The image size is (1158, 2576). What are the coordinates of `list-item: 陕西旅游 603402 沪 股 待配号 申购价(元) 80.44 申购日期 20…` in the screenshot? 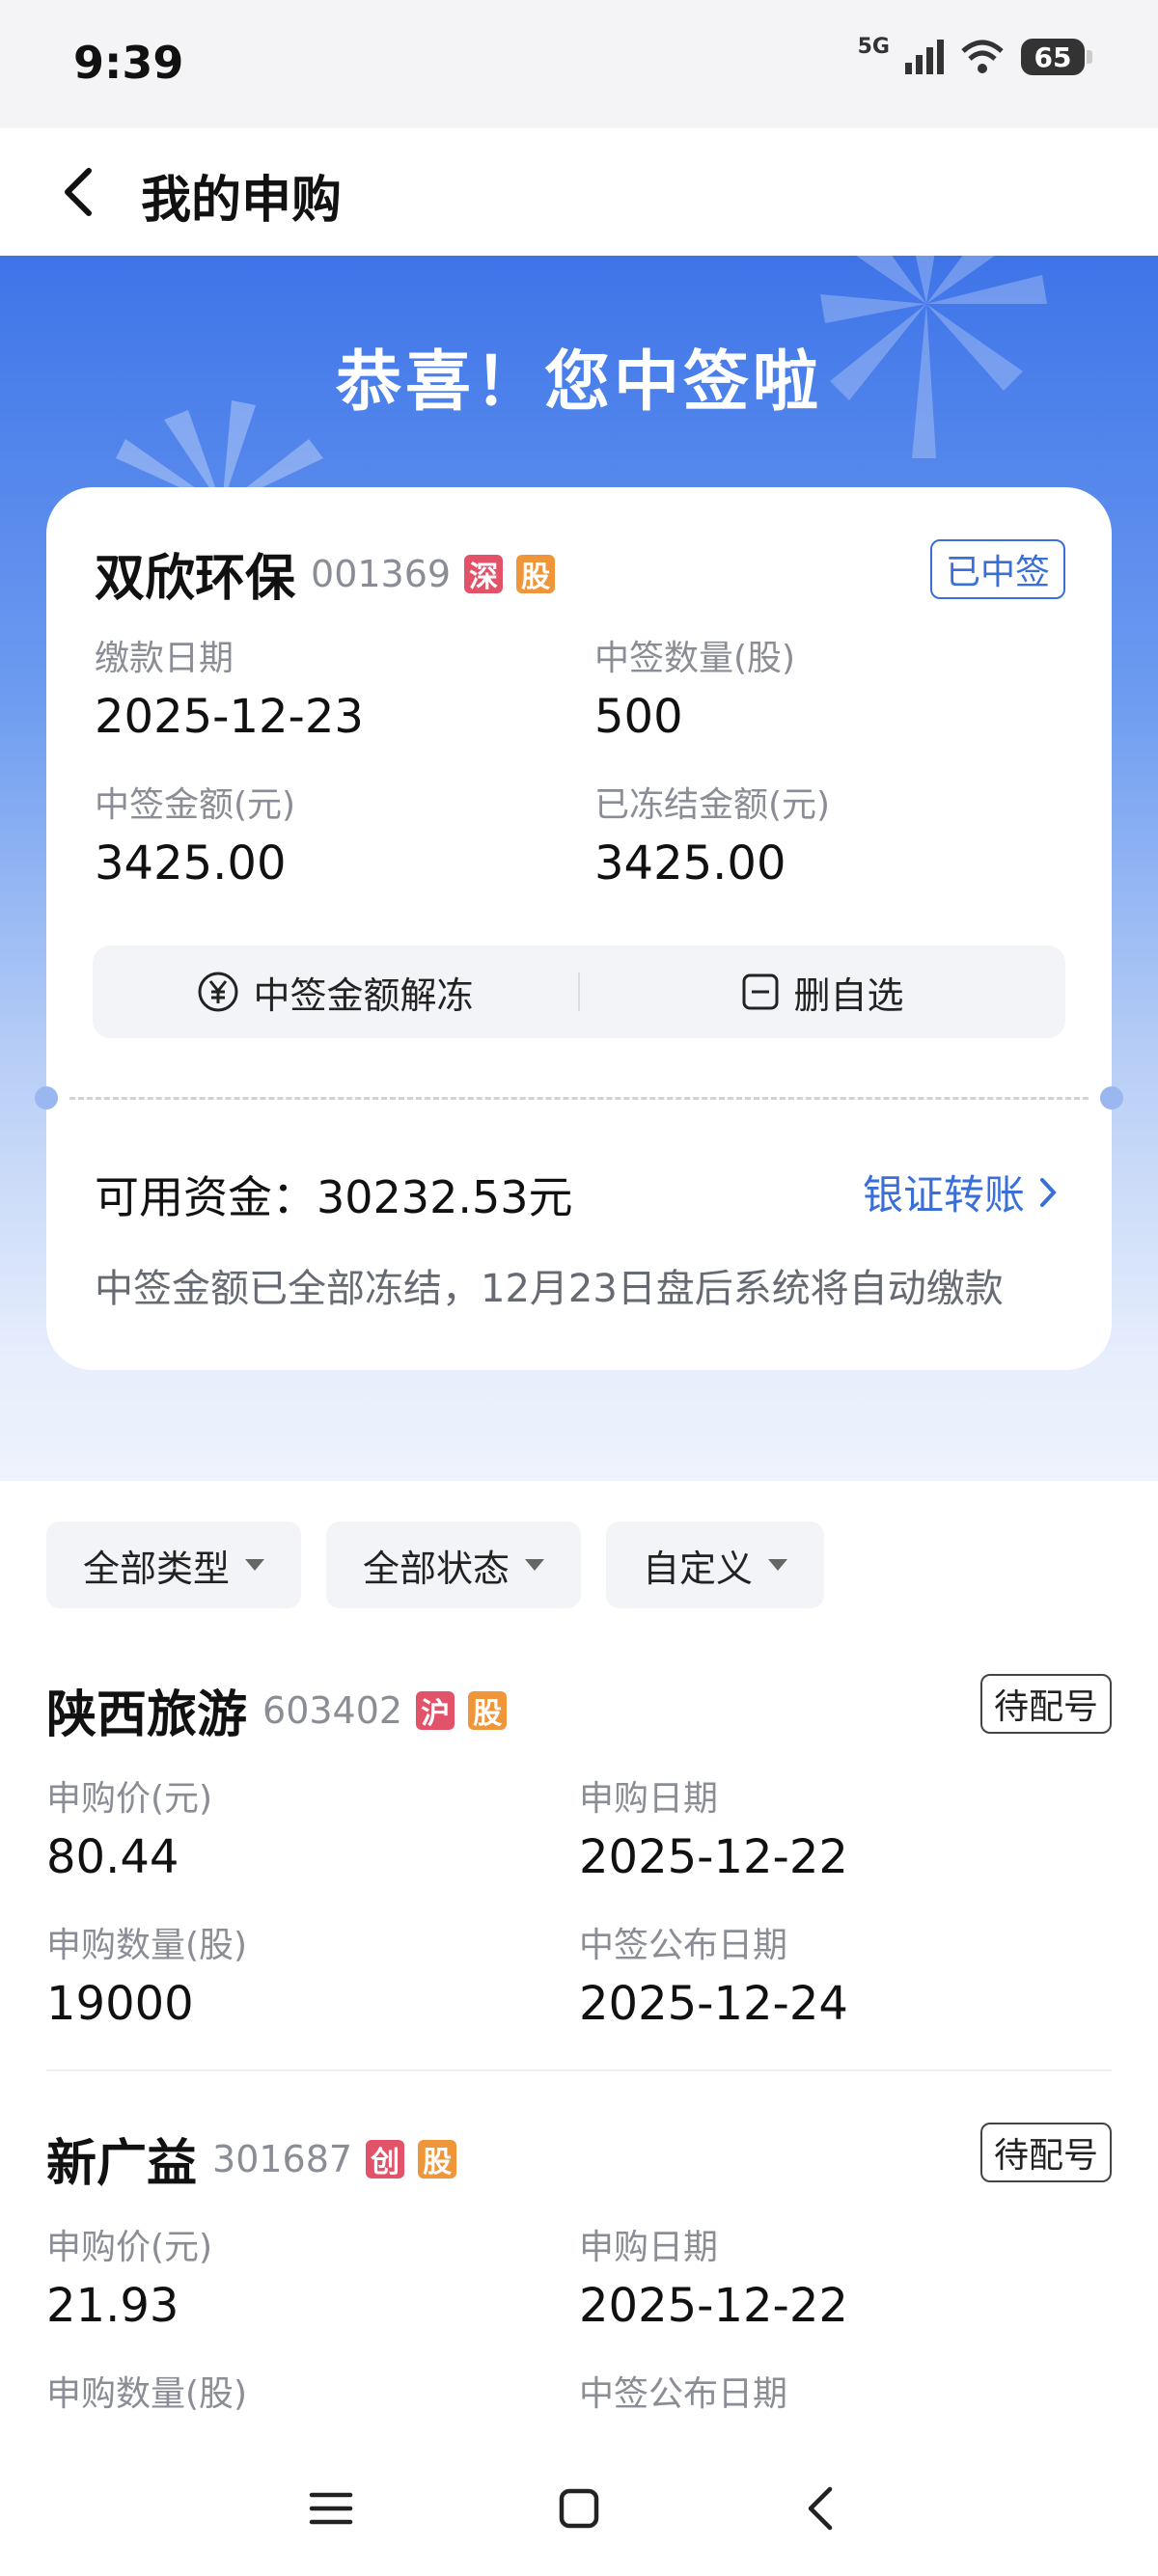 It's located at (579, 1877).